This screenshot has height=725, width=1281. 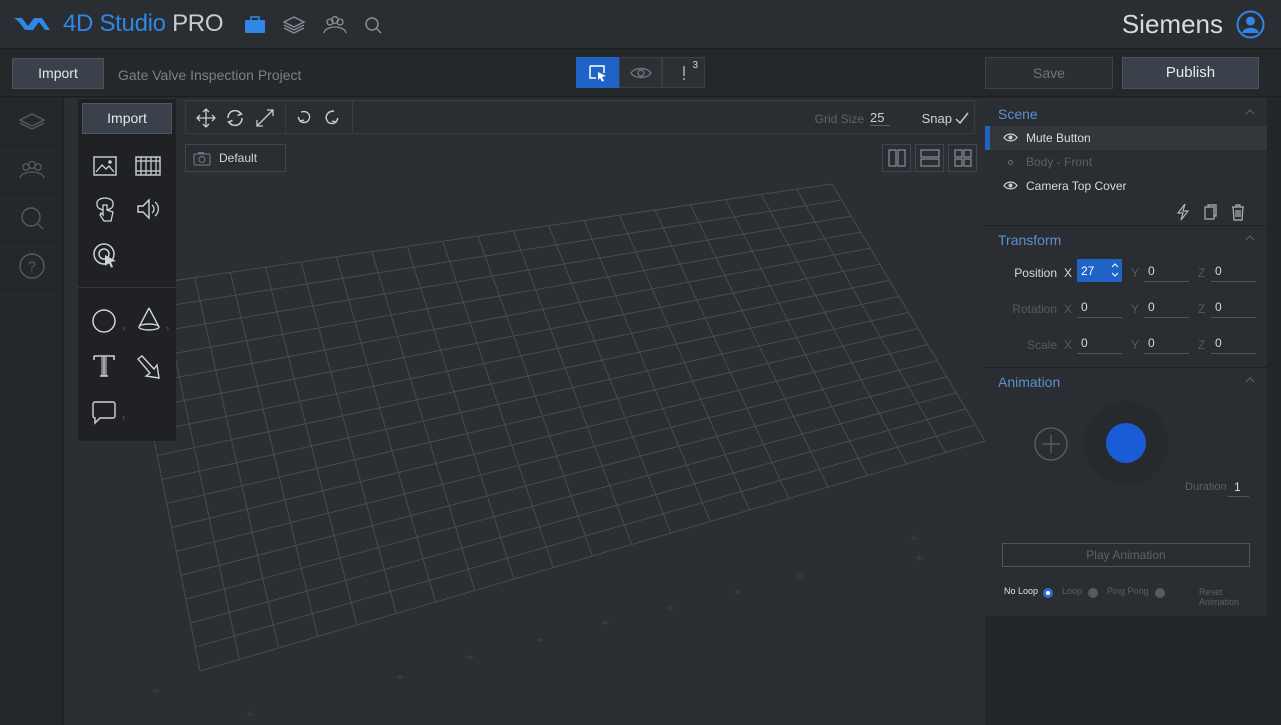 I want to click on quad-view-icon, so click(x=962, y=158).